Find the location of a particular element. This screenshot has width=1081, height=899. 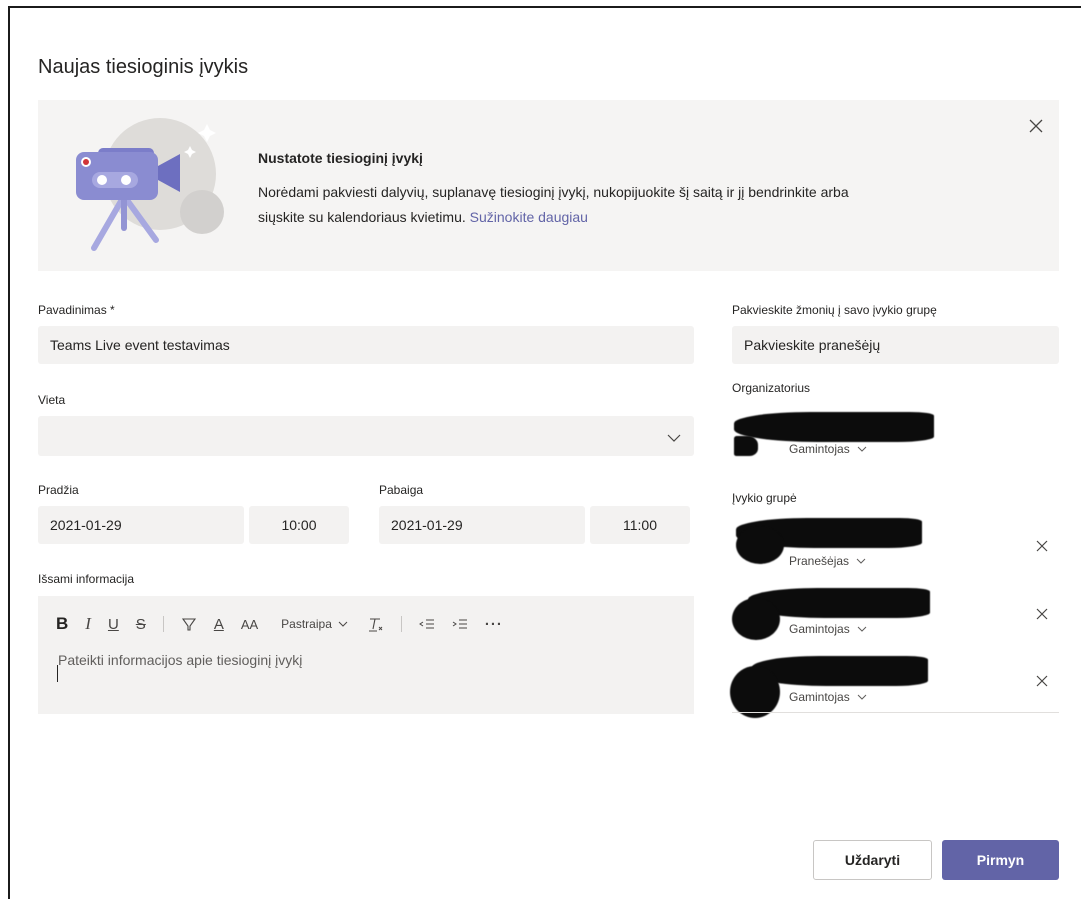

details-label: Išsami informacija is located at coordinates (86, 579).